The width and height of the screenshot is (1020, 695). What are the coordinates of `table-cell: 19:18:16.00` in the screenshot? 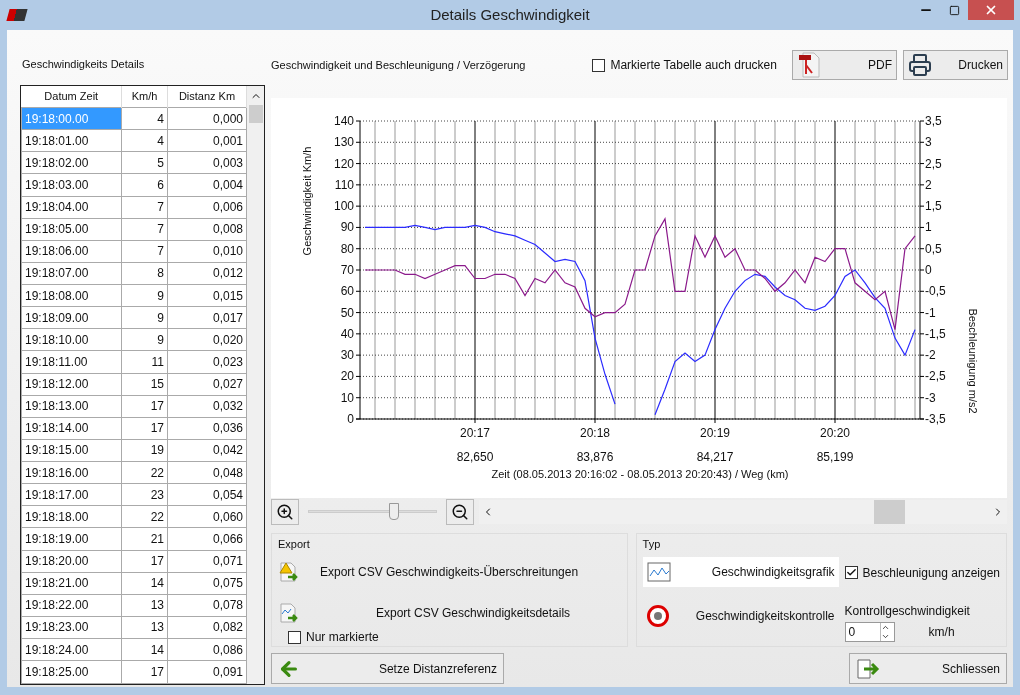 It's located at (71, 472).